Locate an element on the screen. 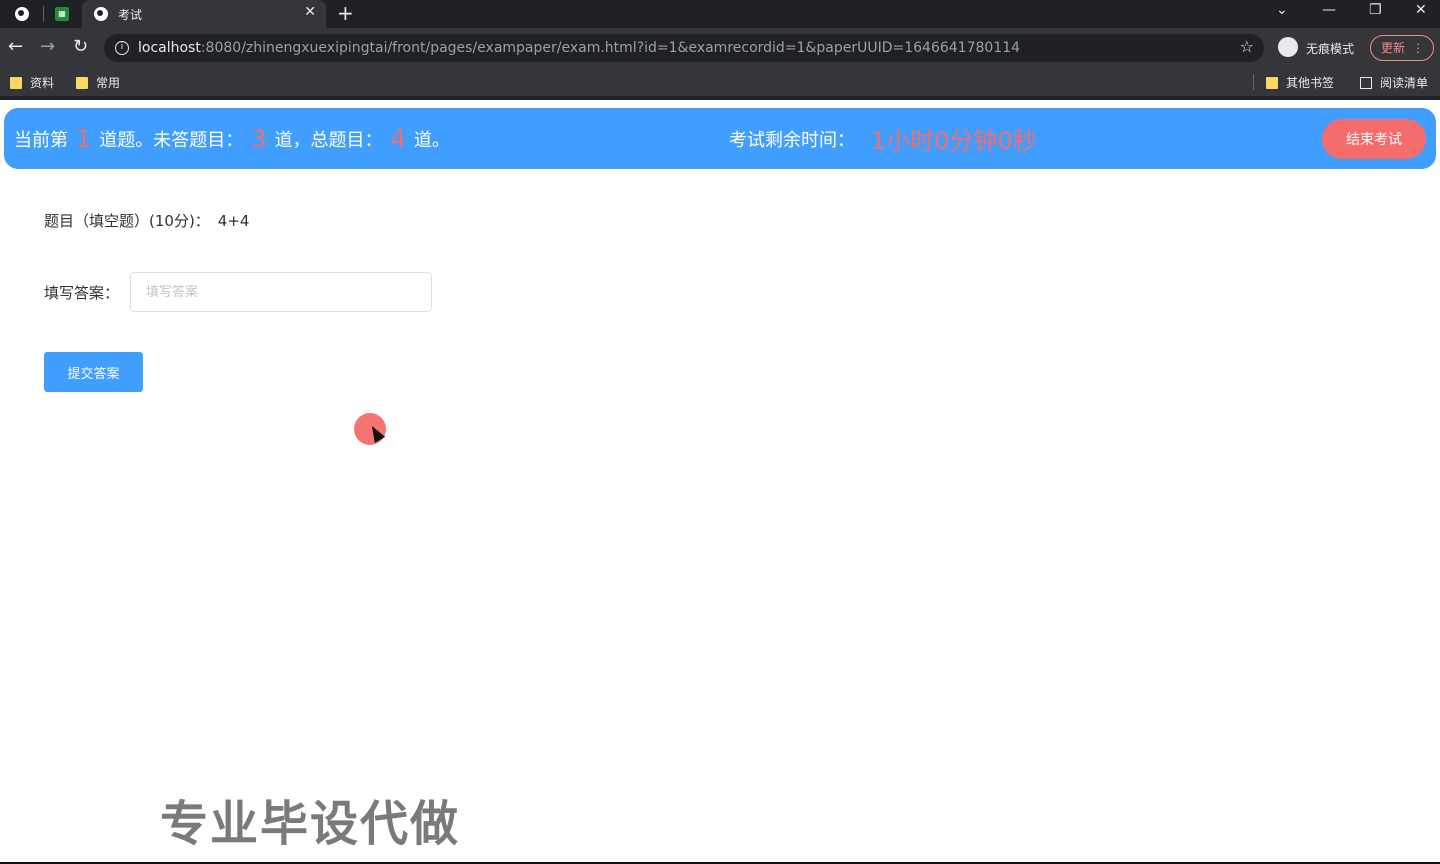  tab-exam: 考试 ✕ is located at coordinates (204, 14).